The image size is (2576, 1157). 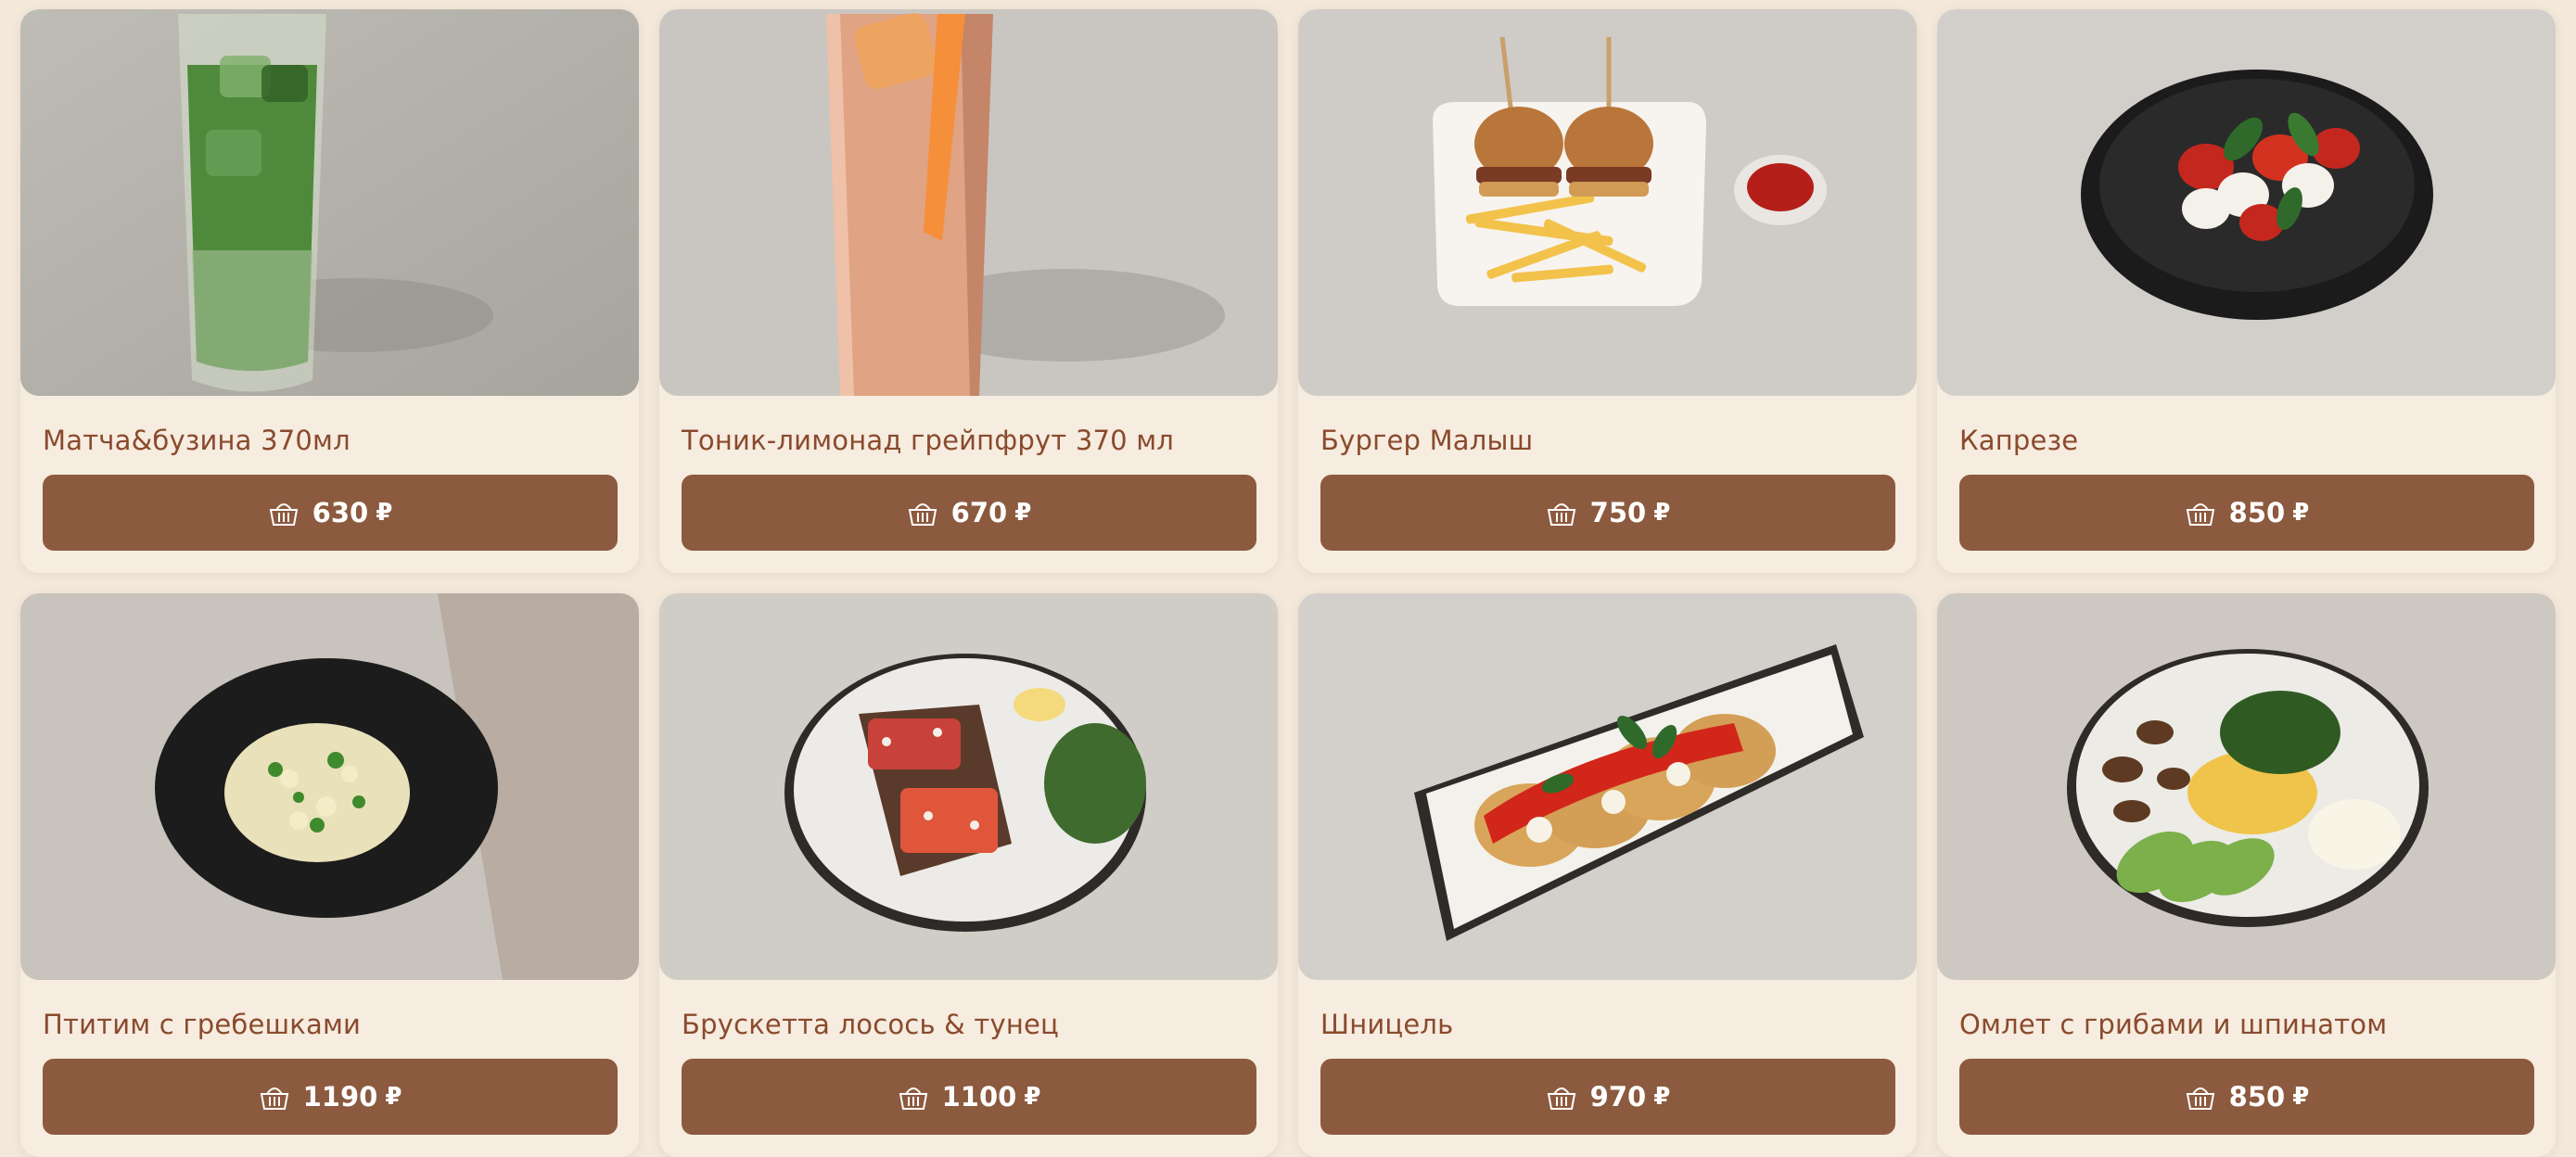 What do you see at coordinates (979, 512) in the screenshot?
I see `price-value: 670` at bounding box center [979, 512].